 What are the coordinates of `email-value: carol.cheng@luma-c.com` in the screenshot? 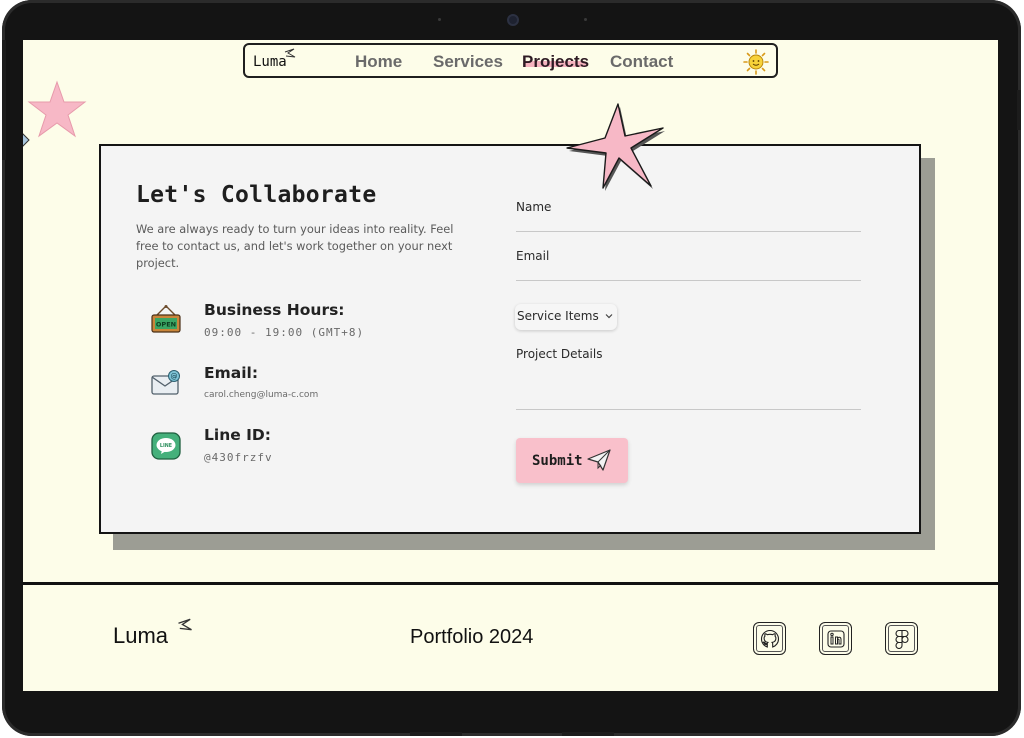 It's located at (261, 395).